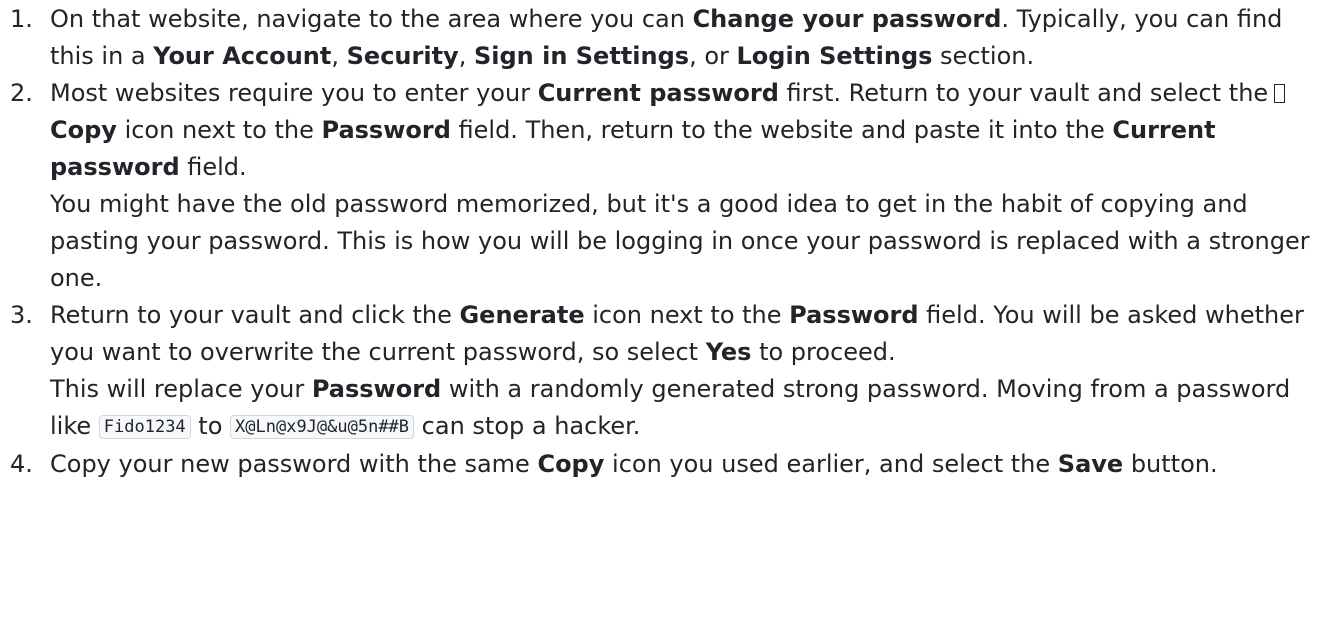 This screenshot has height=638, width=1340. Describe the element at coordinates (181, 389) in the screenshot. I see `text-run: This will replace your` at that location.